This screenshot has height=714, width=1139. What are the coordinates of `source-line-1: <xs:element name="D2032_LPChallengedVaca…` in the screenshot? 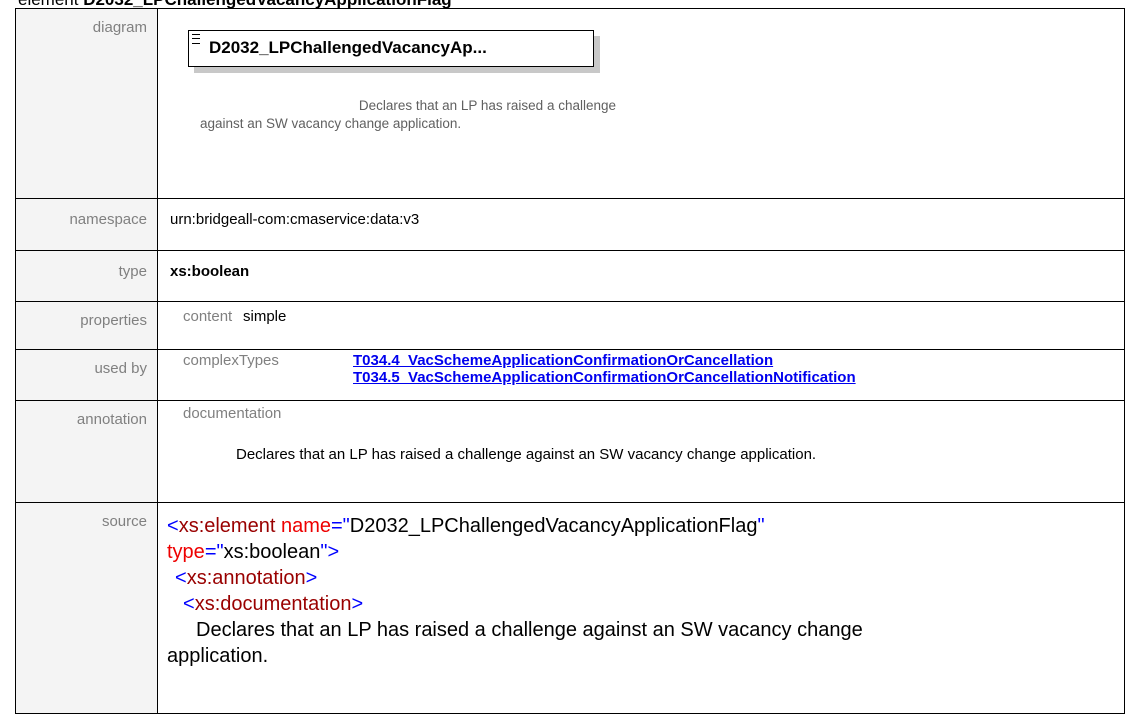 It's located at (466, 526).